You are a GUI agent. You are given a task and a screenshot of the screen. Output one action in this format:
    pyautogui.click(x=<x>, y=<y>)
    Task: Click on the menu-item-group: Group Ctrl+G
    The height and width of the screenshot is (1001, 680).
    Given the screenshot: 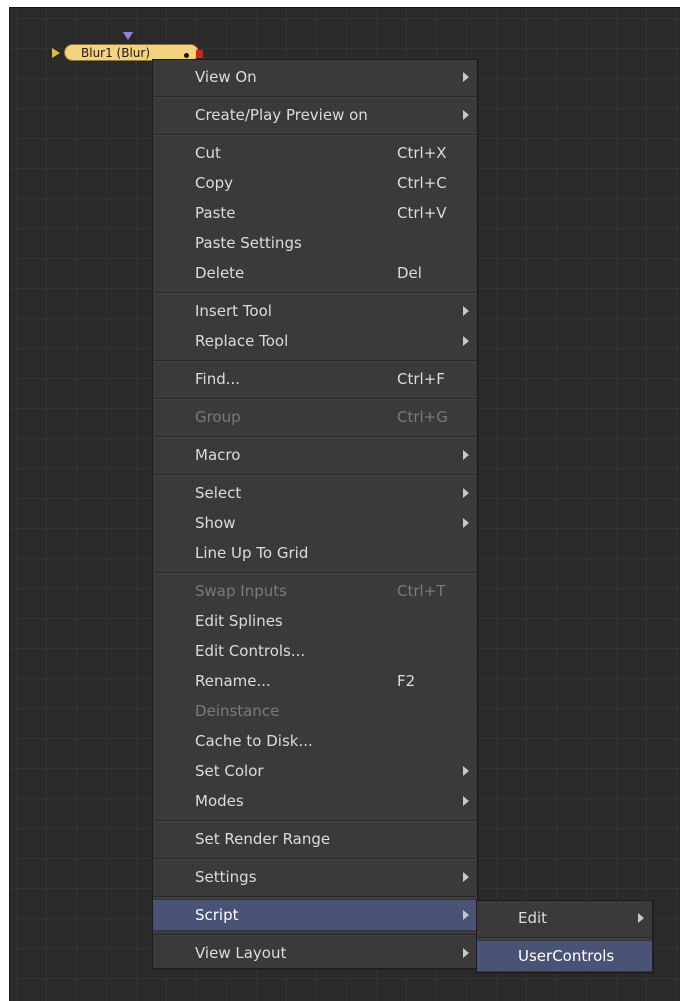 What is the action you would take?
    pyautogui.click(x=315, y=417)
    